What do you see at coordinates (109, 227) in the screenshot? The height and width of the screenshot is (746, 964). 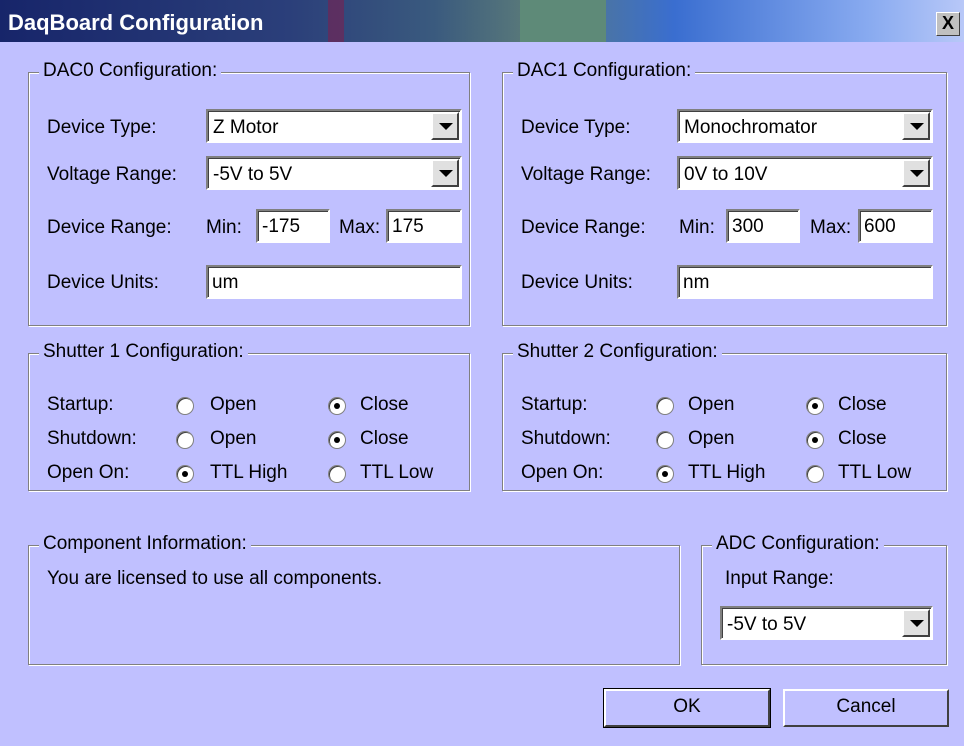 I see `dac0-device-range-label: Device Range:` at bounding box center [109, 227].